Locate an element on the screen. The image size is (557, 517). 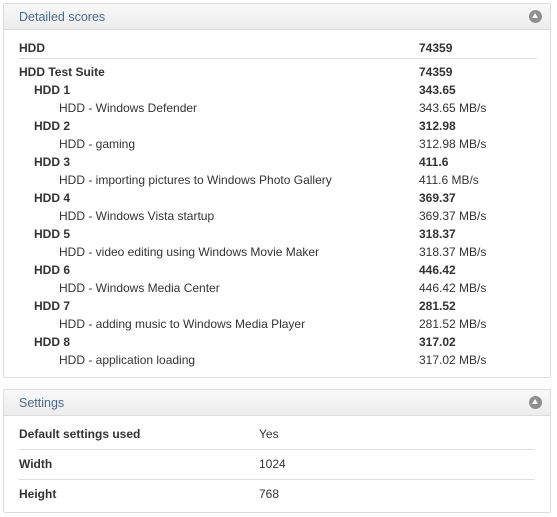
test-row: HDD 3 411.6 is located at coordinates (277, 162).